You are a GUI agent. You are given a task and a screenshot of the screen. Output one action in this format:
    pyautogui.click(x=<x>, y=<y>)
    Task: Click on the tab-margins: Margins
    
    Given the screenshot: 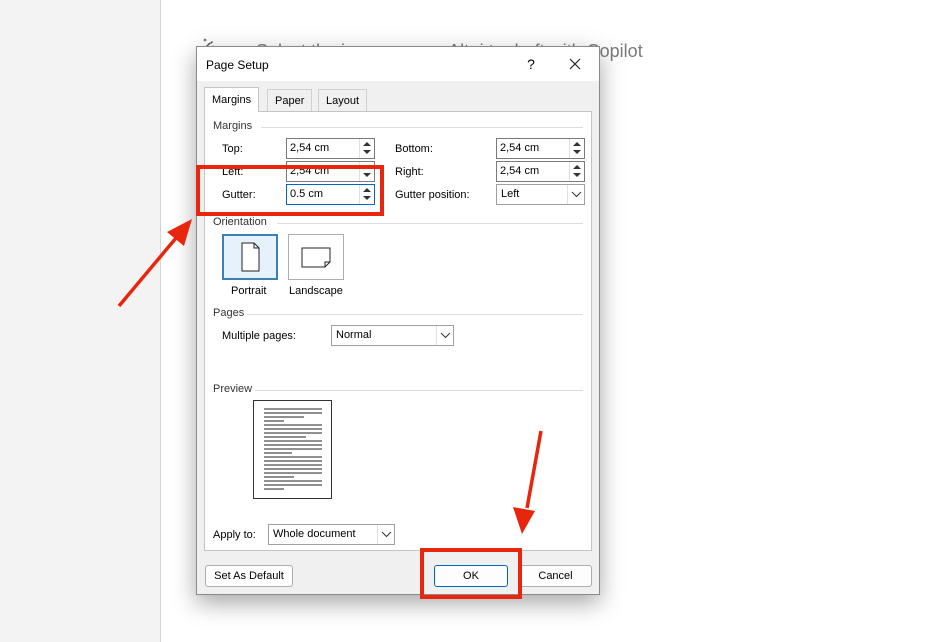 What is the action you would take?
    pyautogui.click(x=232, y=99)
    